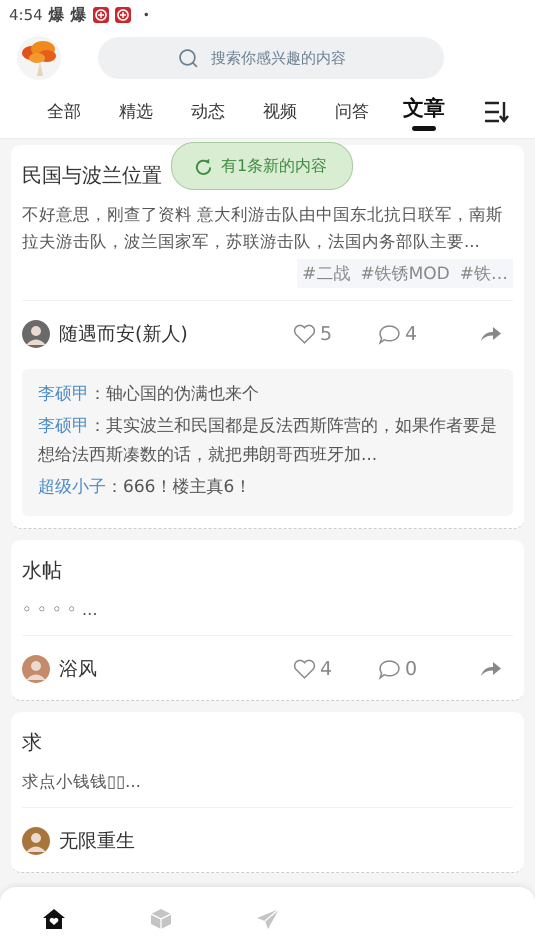 The image size is (535, 951). Describe the element at coordinates (188, 58) in the screenshot. I see `search-icon` at that location.